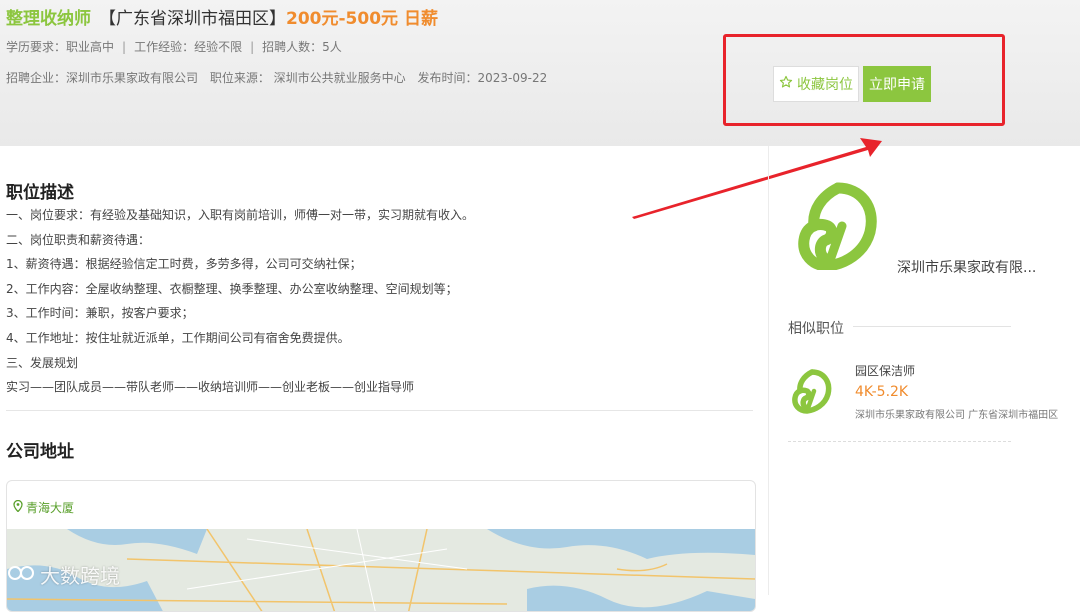 This screenshot has height=612, width=1080. I want to click on map-location-label: 青海大厦, so click(43, 507).